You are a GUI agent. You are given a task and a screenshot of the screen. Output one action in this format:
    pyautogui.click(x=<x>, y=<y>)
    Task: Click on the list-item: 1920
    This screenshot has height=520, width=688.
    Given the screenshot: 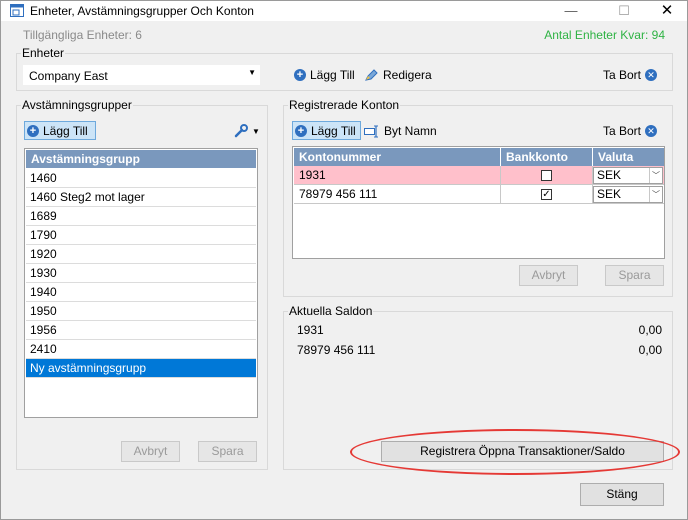 What is the action you would take?
    pyautogui.click(x=141, y=254)
    